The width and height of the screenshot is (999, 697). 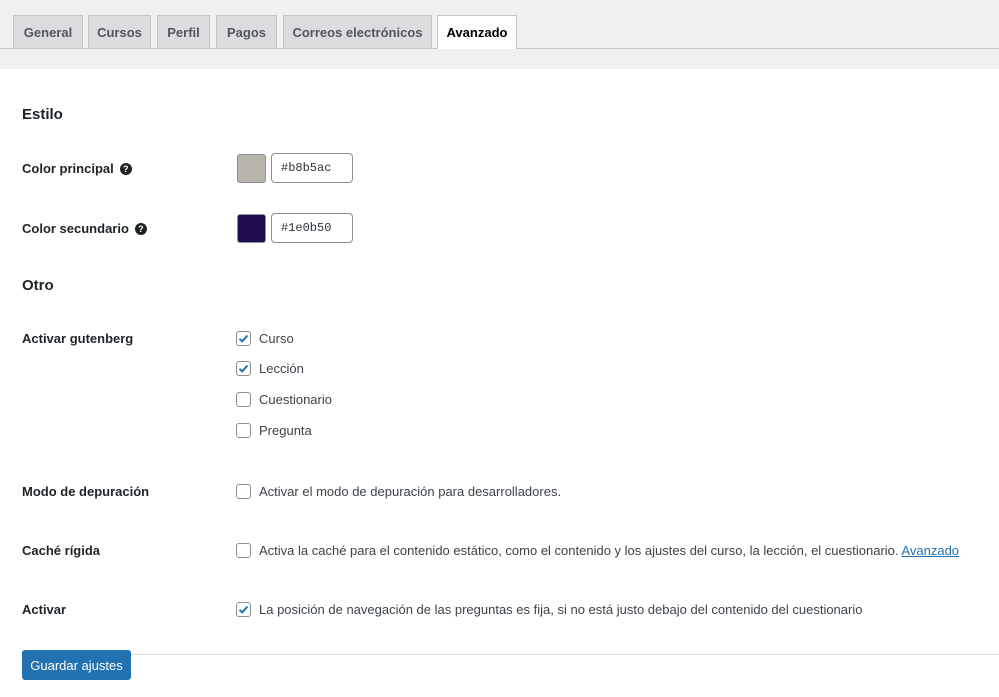 I want to click on checkbox-activate, so click(x=243, y=609).